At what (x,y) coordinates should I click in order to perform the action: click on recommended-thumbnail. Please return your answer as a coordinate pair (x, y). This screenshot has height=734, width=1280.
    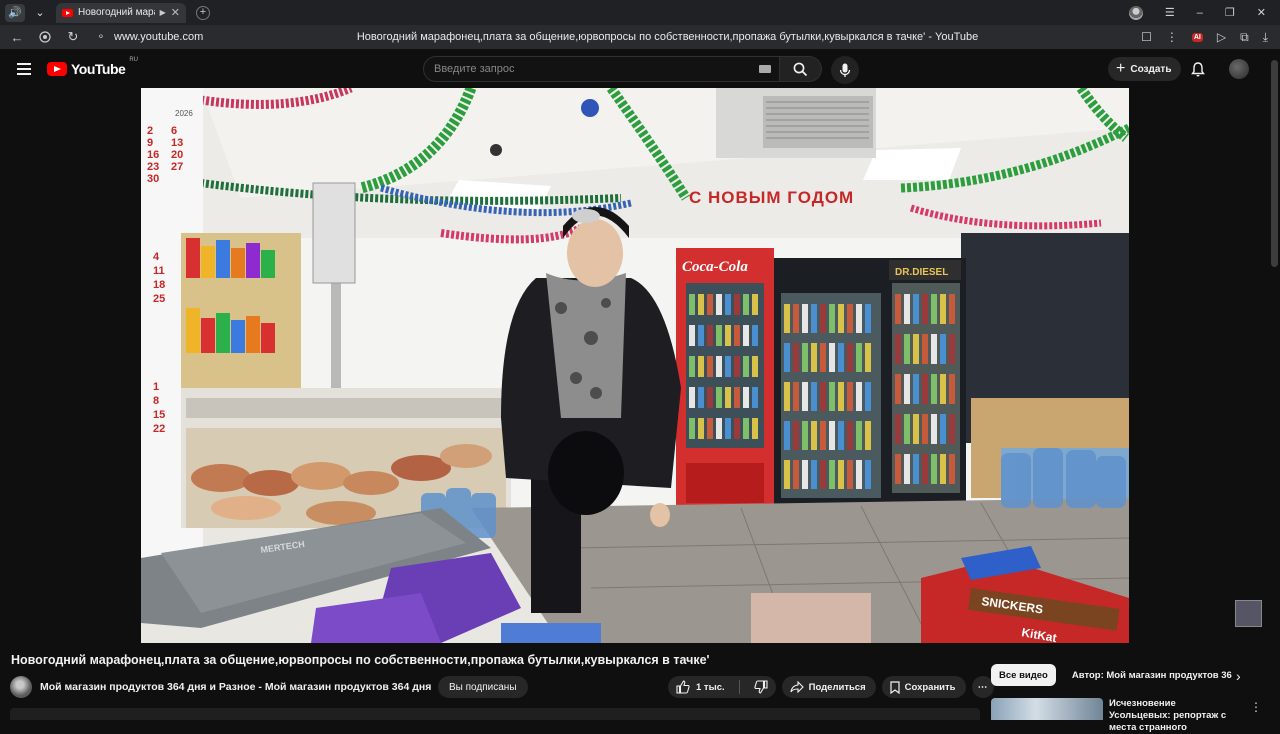
    Looking at the image, I should click on (1047, 709).